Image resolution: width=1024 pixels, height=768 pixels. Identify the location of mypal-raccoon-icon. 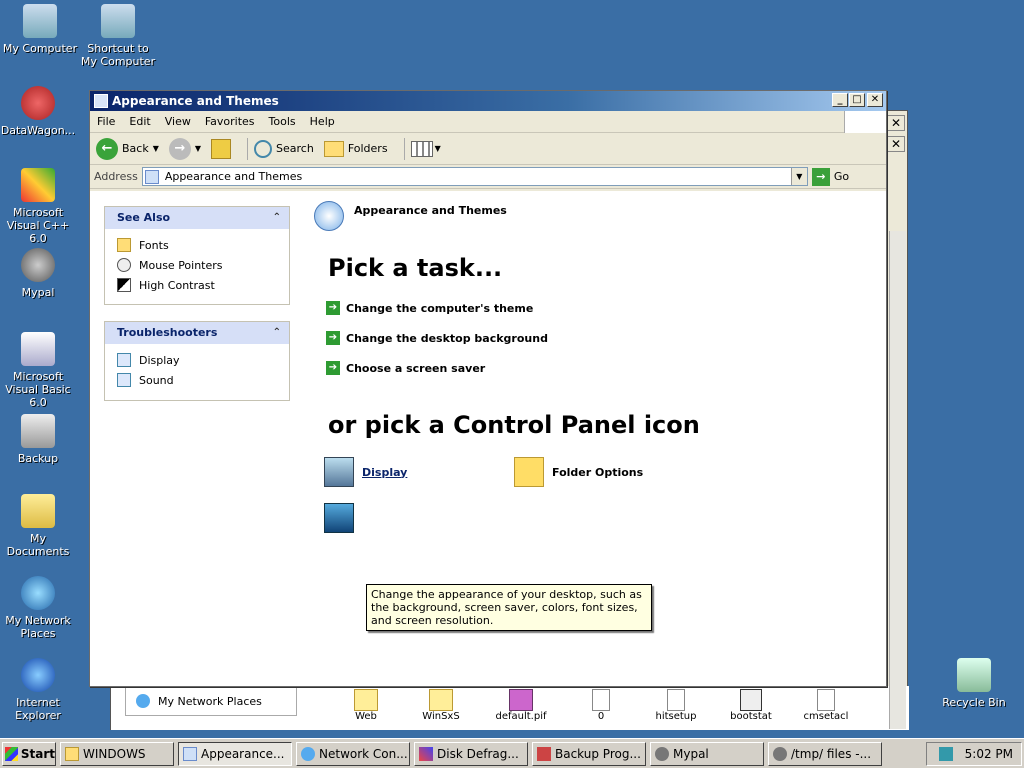
(38, 265).